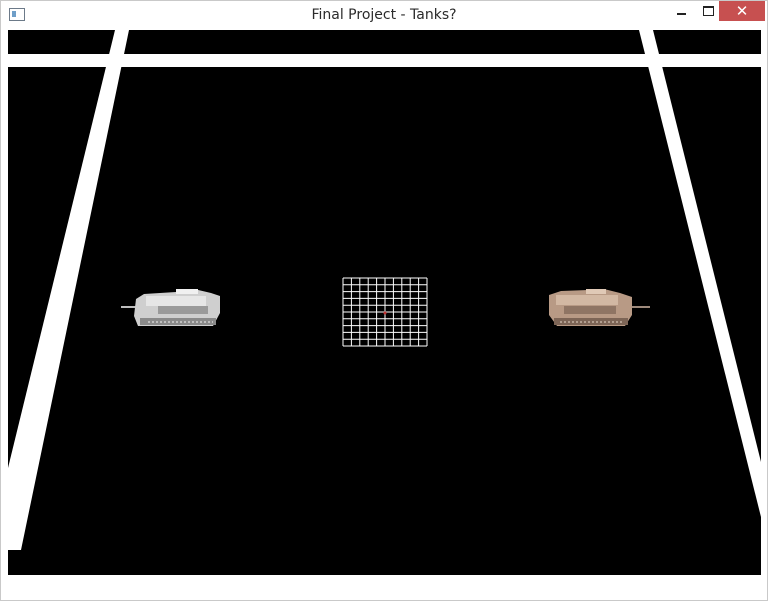 The height and width of the screenshot is (601, 768). I want to click on tank-right, so click(599, 307).